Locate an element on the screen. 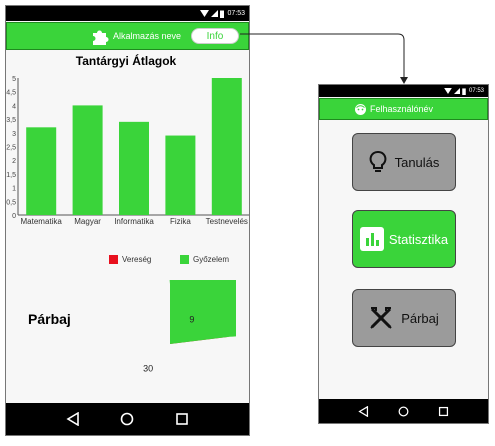 The height and width of the screenshot is (446, 495). lightbulb-icon is located at coordinates (377, 161).